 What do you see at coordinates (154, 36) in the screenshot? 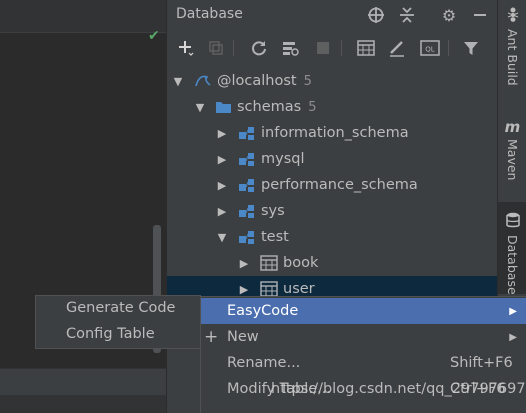
I see `check-icon: ✔` at bounding box center [154, 36].